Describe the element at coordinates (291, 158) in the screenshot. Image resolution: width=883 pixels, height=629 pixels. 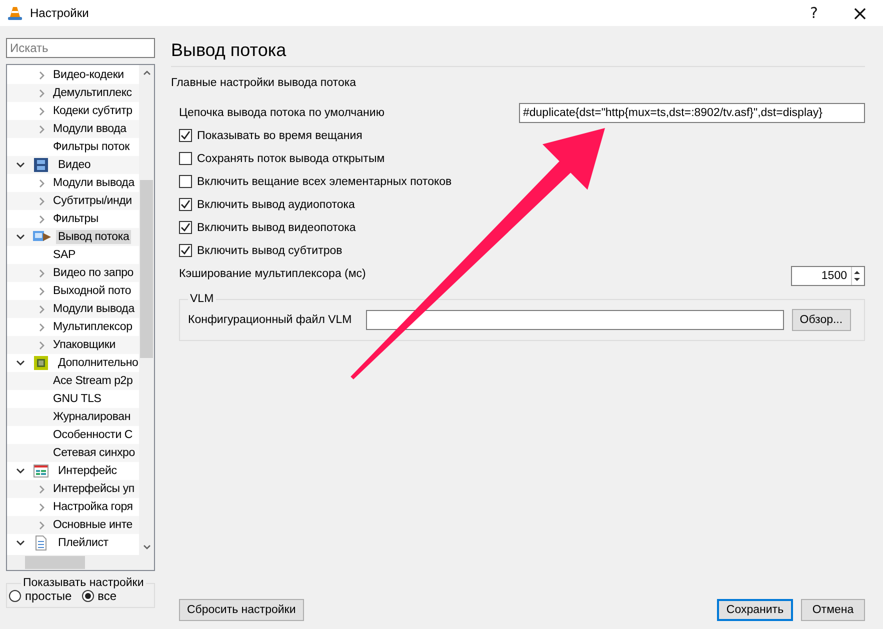
I see `checkbox-label: Сохранять поток вывода открытым` at that location.